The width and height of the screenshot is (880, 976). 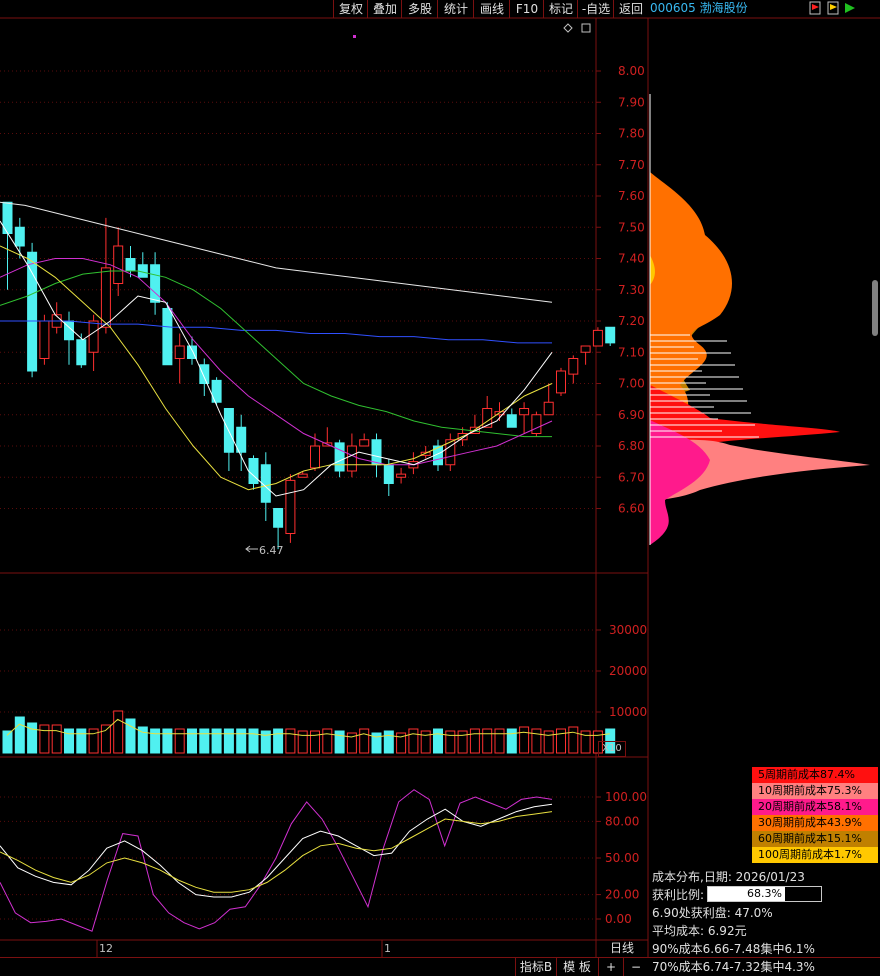 I want to click on volume-tick-label: 30000, so click(x=628, y=630).